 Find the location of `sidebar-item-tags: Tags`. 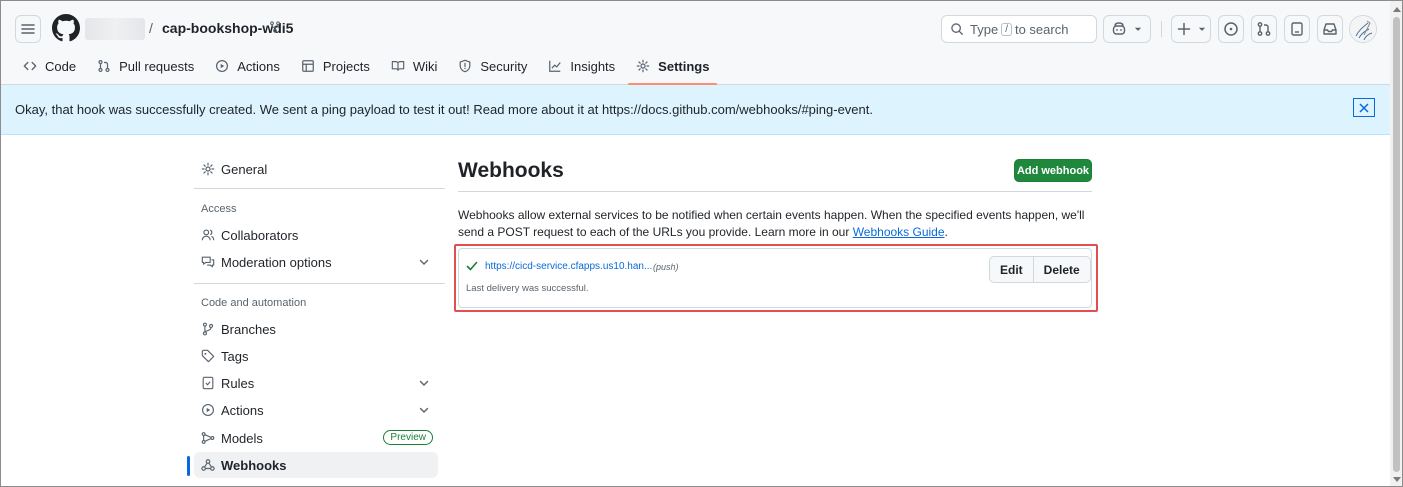

sidebar-item-tags: Tags is located at coordinates (316, 356).